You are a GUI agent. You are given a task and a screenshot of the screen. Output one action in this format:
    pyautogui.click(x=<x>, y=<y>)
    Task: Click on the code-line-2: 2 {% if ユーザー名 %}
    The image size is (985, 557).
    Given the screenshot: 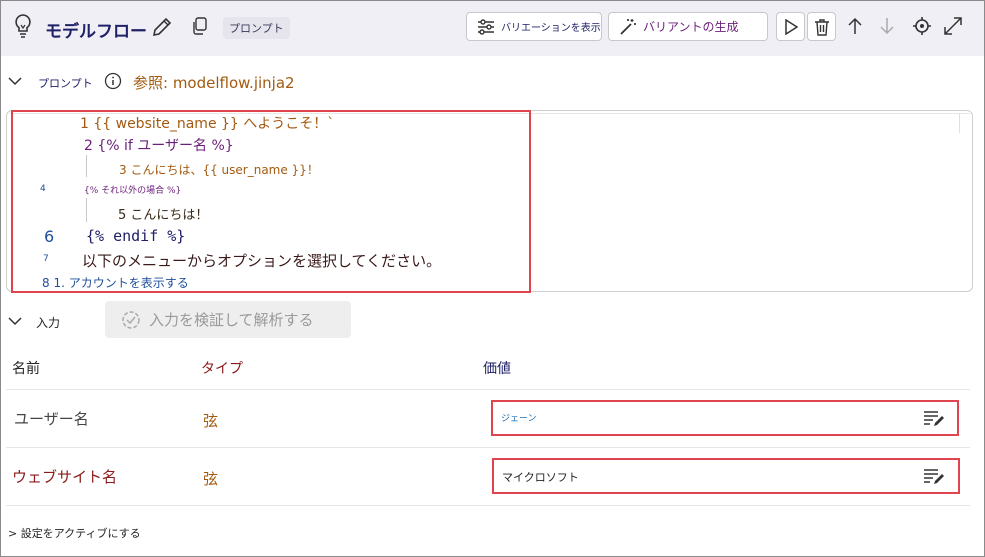 What is the action you would take?
    pyautogui.click(x=159, y=146)
    